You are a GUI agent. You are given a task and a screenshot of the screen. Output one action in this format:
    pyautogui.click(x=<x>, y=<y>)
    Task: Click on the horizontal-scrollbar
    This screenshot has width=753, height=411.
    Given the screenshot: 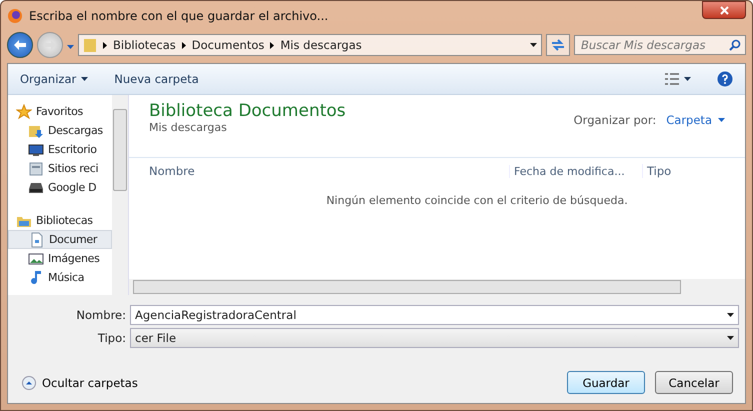 What is the action you would take?
    pyautogui.click(x=437, y=287)
    